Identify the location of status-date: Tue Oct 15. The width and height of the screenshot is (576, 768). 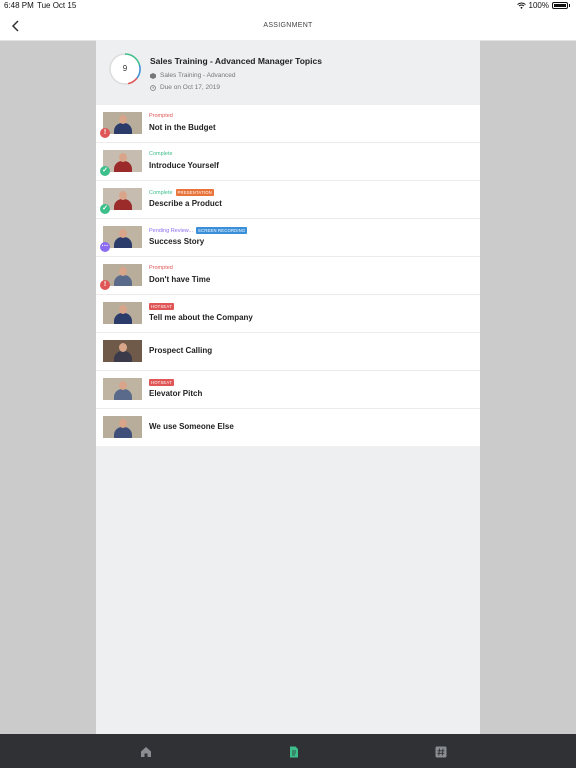
(57, 5).